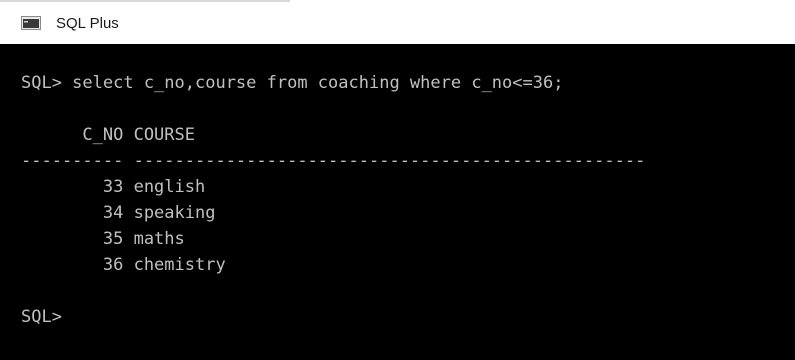 The image size is (795, 360). I want to click on result-row: 36 chemistry, so click(123, 265).